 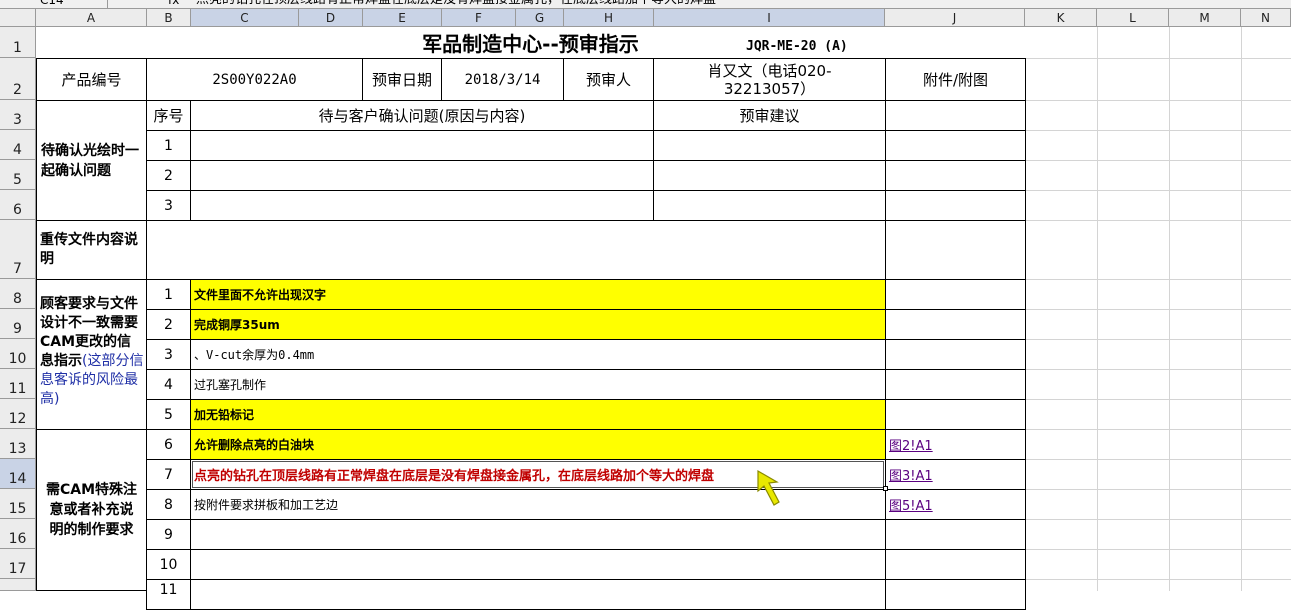 What do you see at coordinates (955, 444) in the screenshot?
I see `attachment-link-cell: 图2!A1` at bounding box center [955, 444].